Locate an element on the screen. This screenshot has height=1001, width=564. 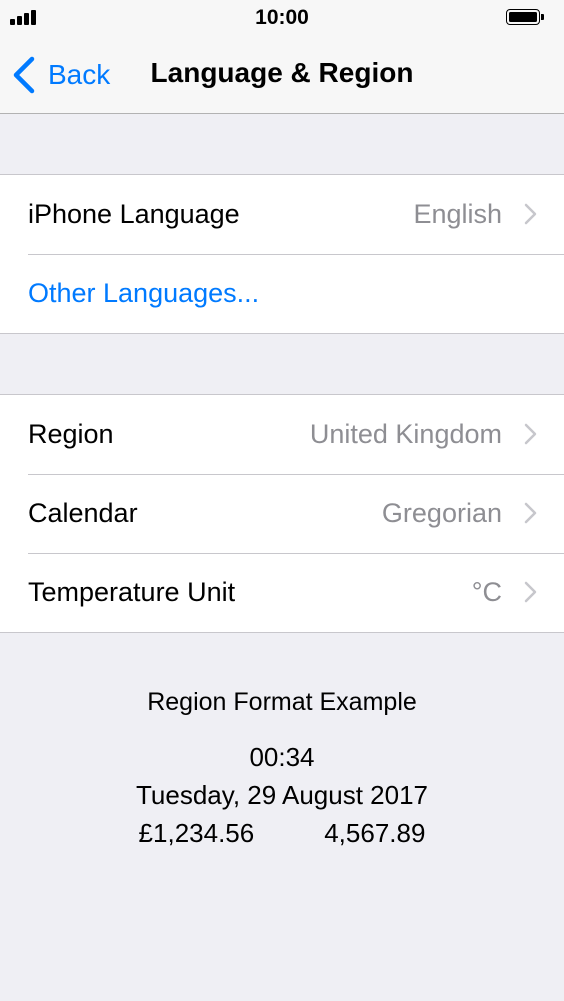
status-time: 10:00 is located at coordinates (282, 17).